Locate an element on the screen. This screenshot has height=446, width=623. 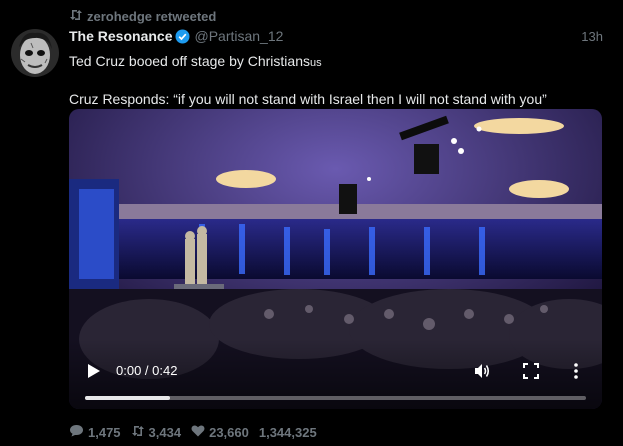
reply-action: 1,475 is located at coordinates (95, 432).